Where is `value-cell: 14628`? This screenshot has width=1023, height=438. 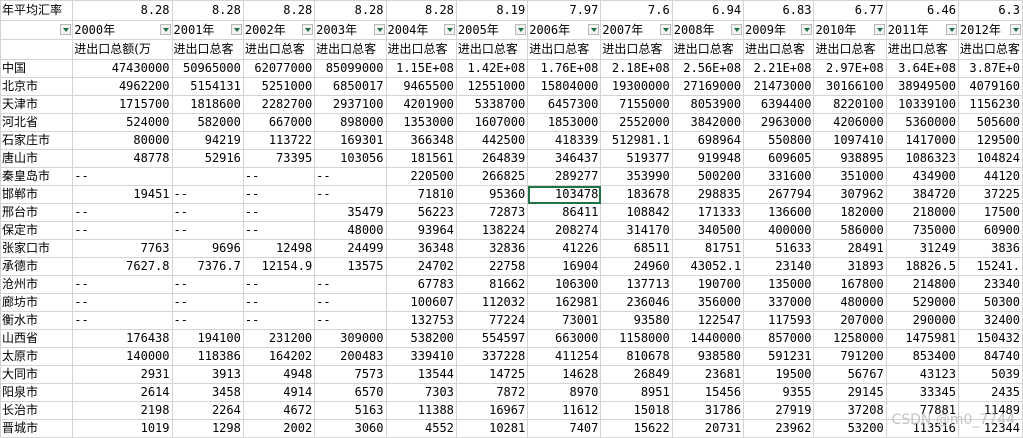 value-cell: 14628 is located at coordinates (564, 374).